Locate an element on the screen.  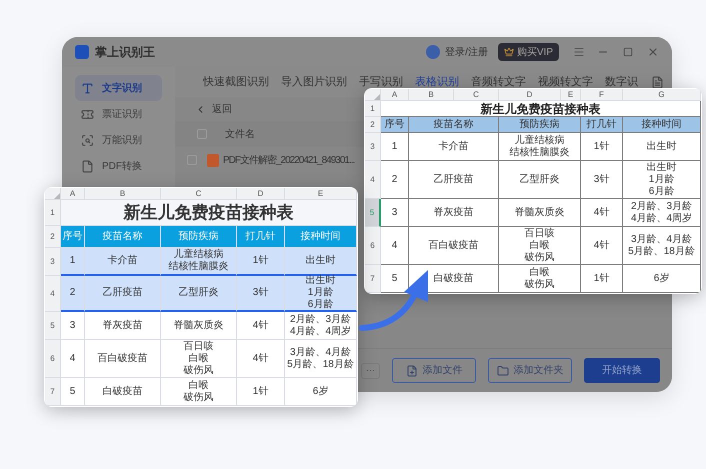
user-avatar-icon is located at coordinates (433, 52).